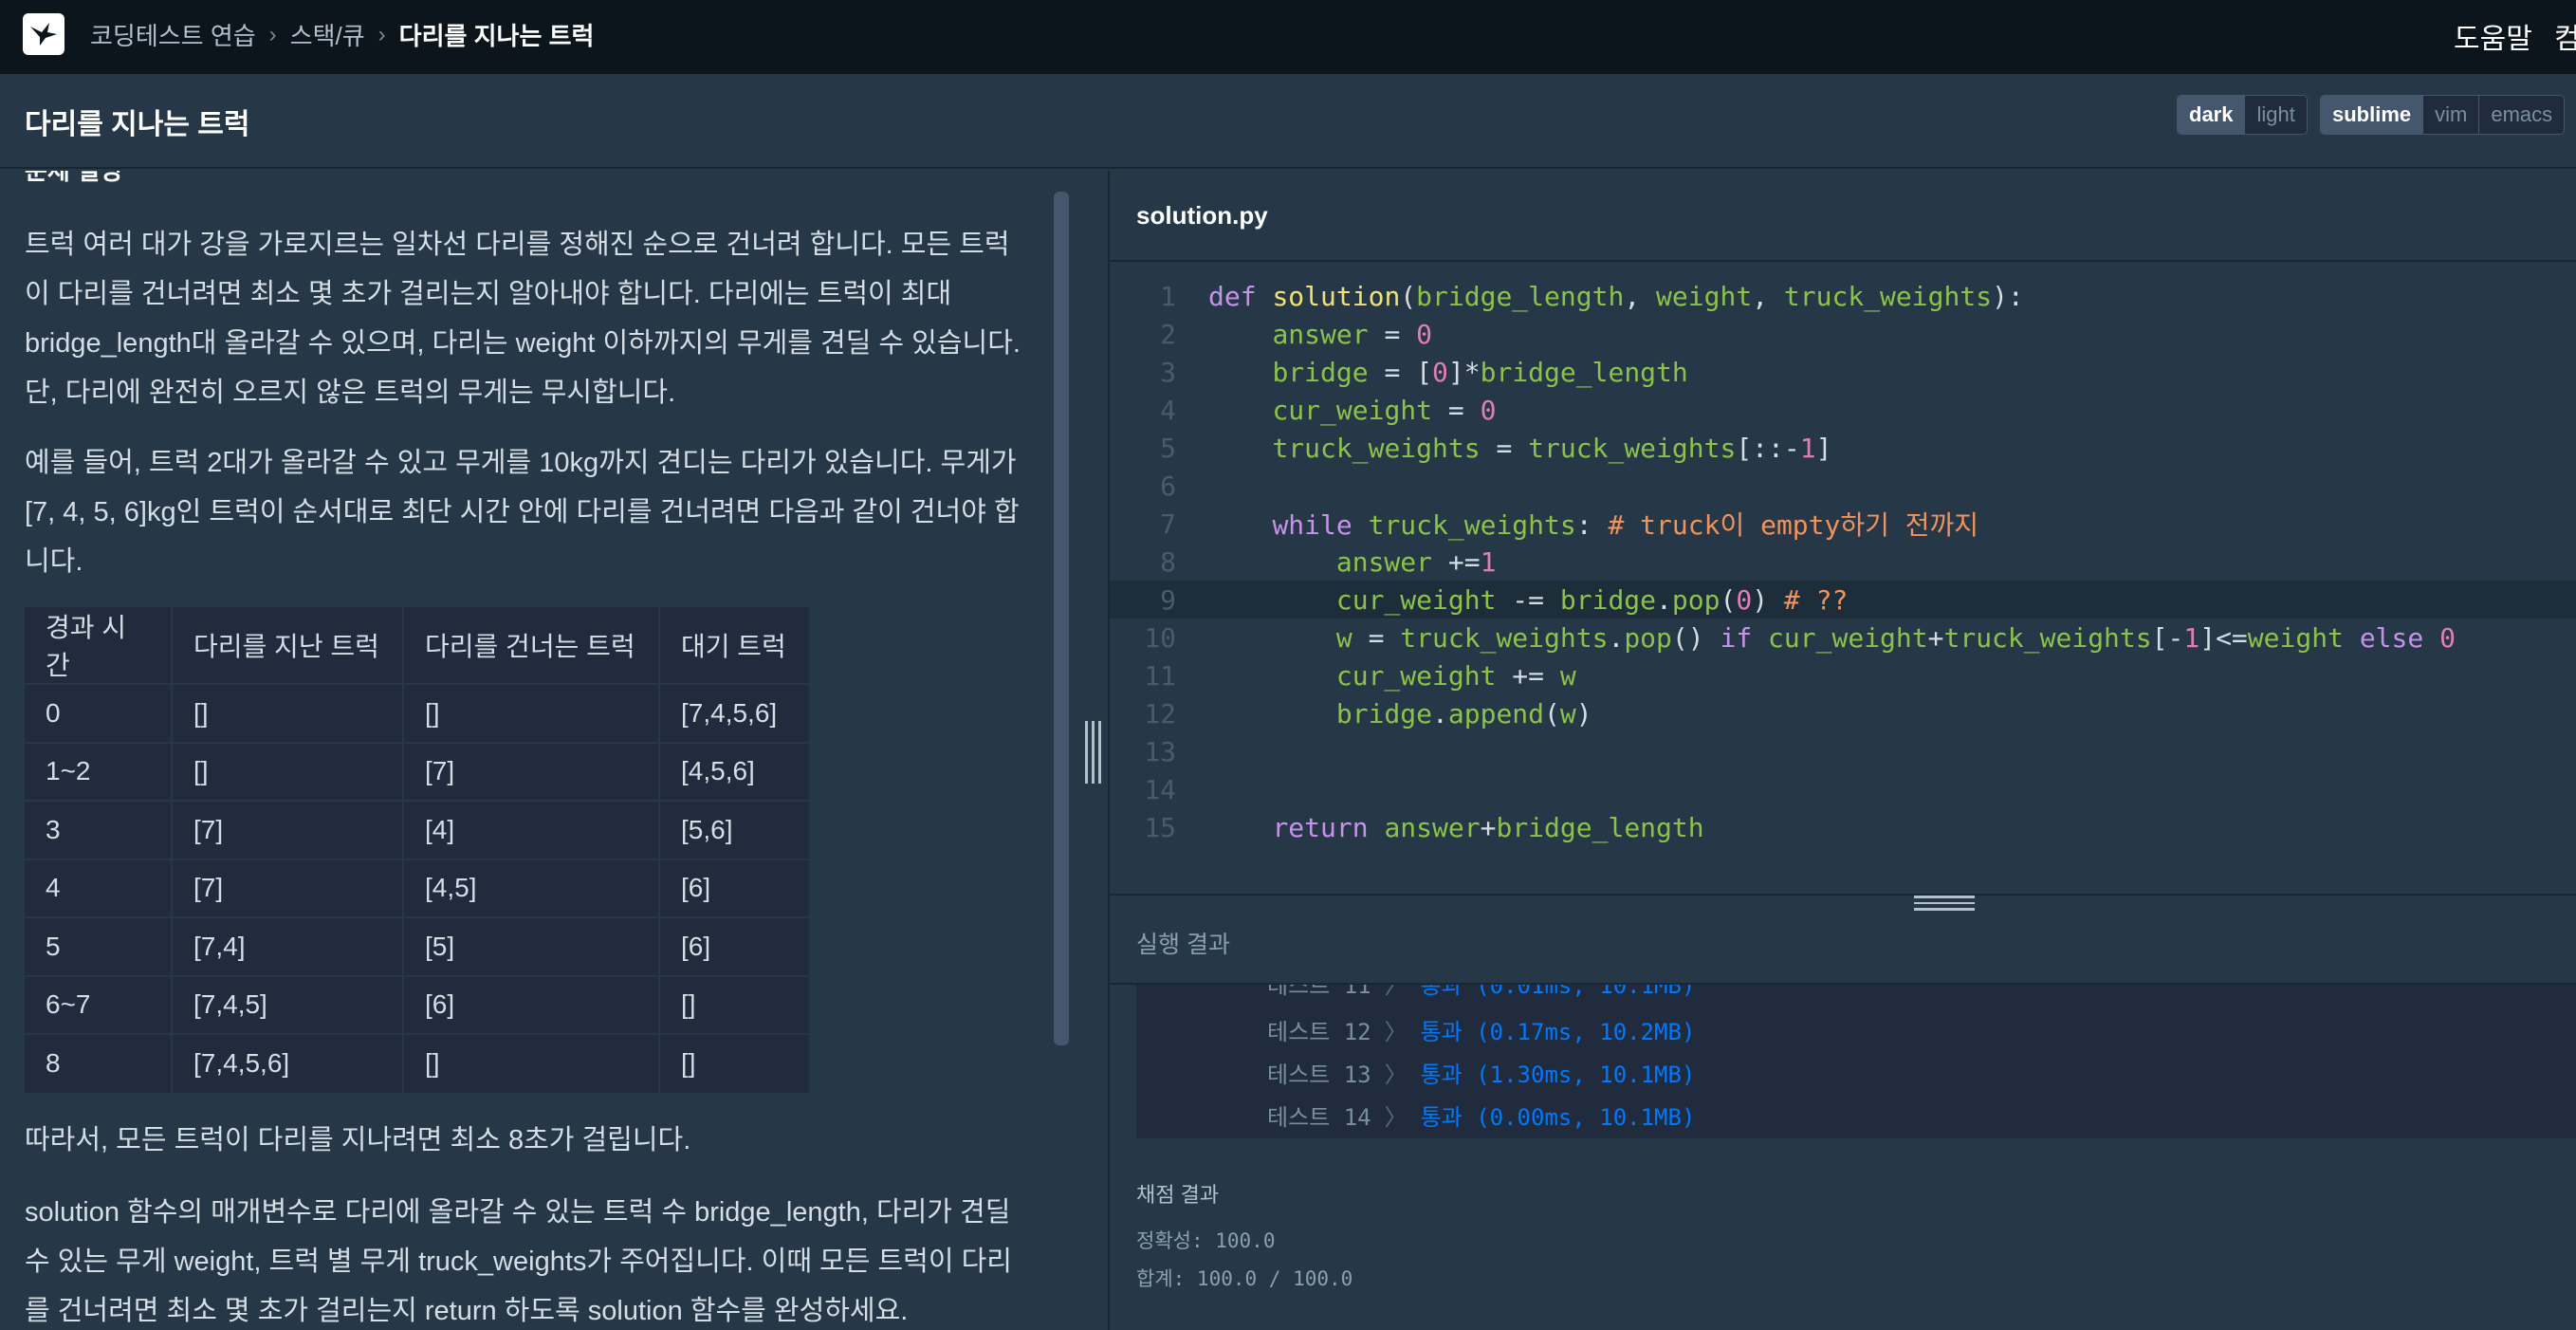 This screenshot has height=1330, width=2576. Describe the element at coordinates (287, 946) in the screenshot. I see `table-cell: [7,4]` at that location.